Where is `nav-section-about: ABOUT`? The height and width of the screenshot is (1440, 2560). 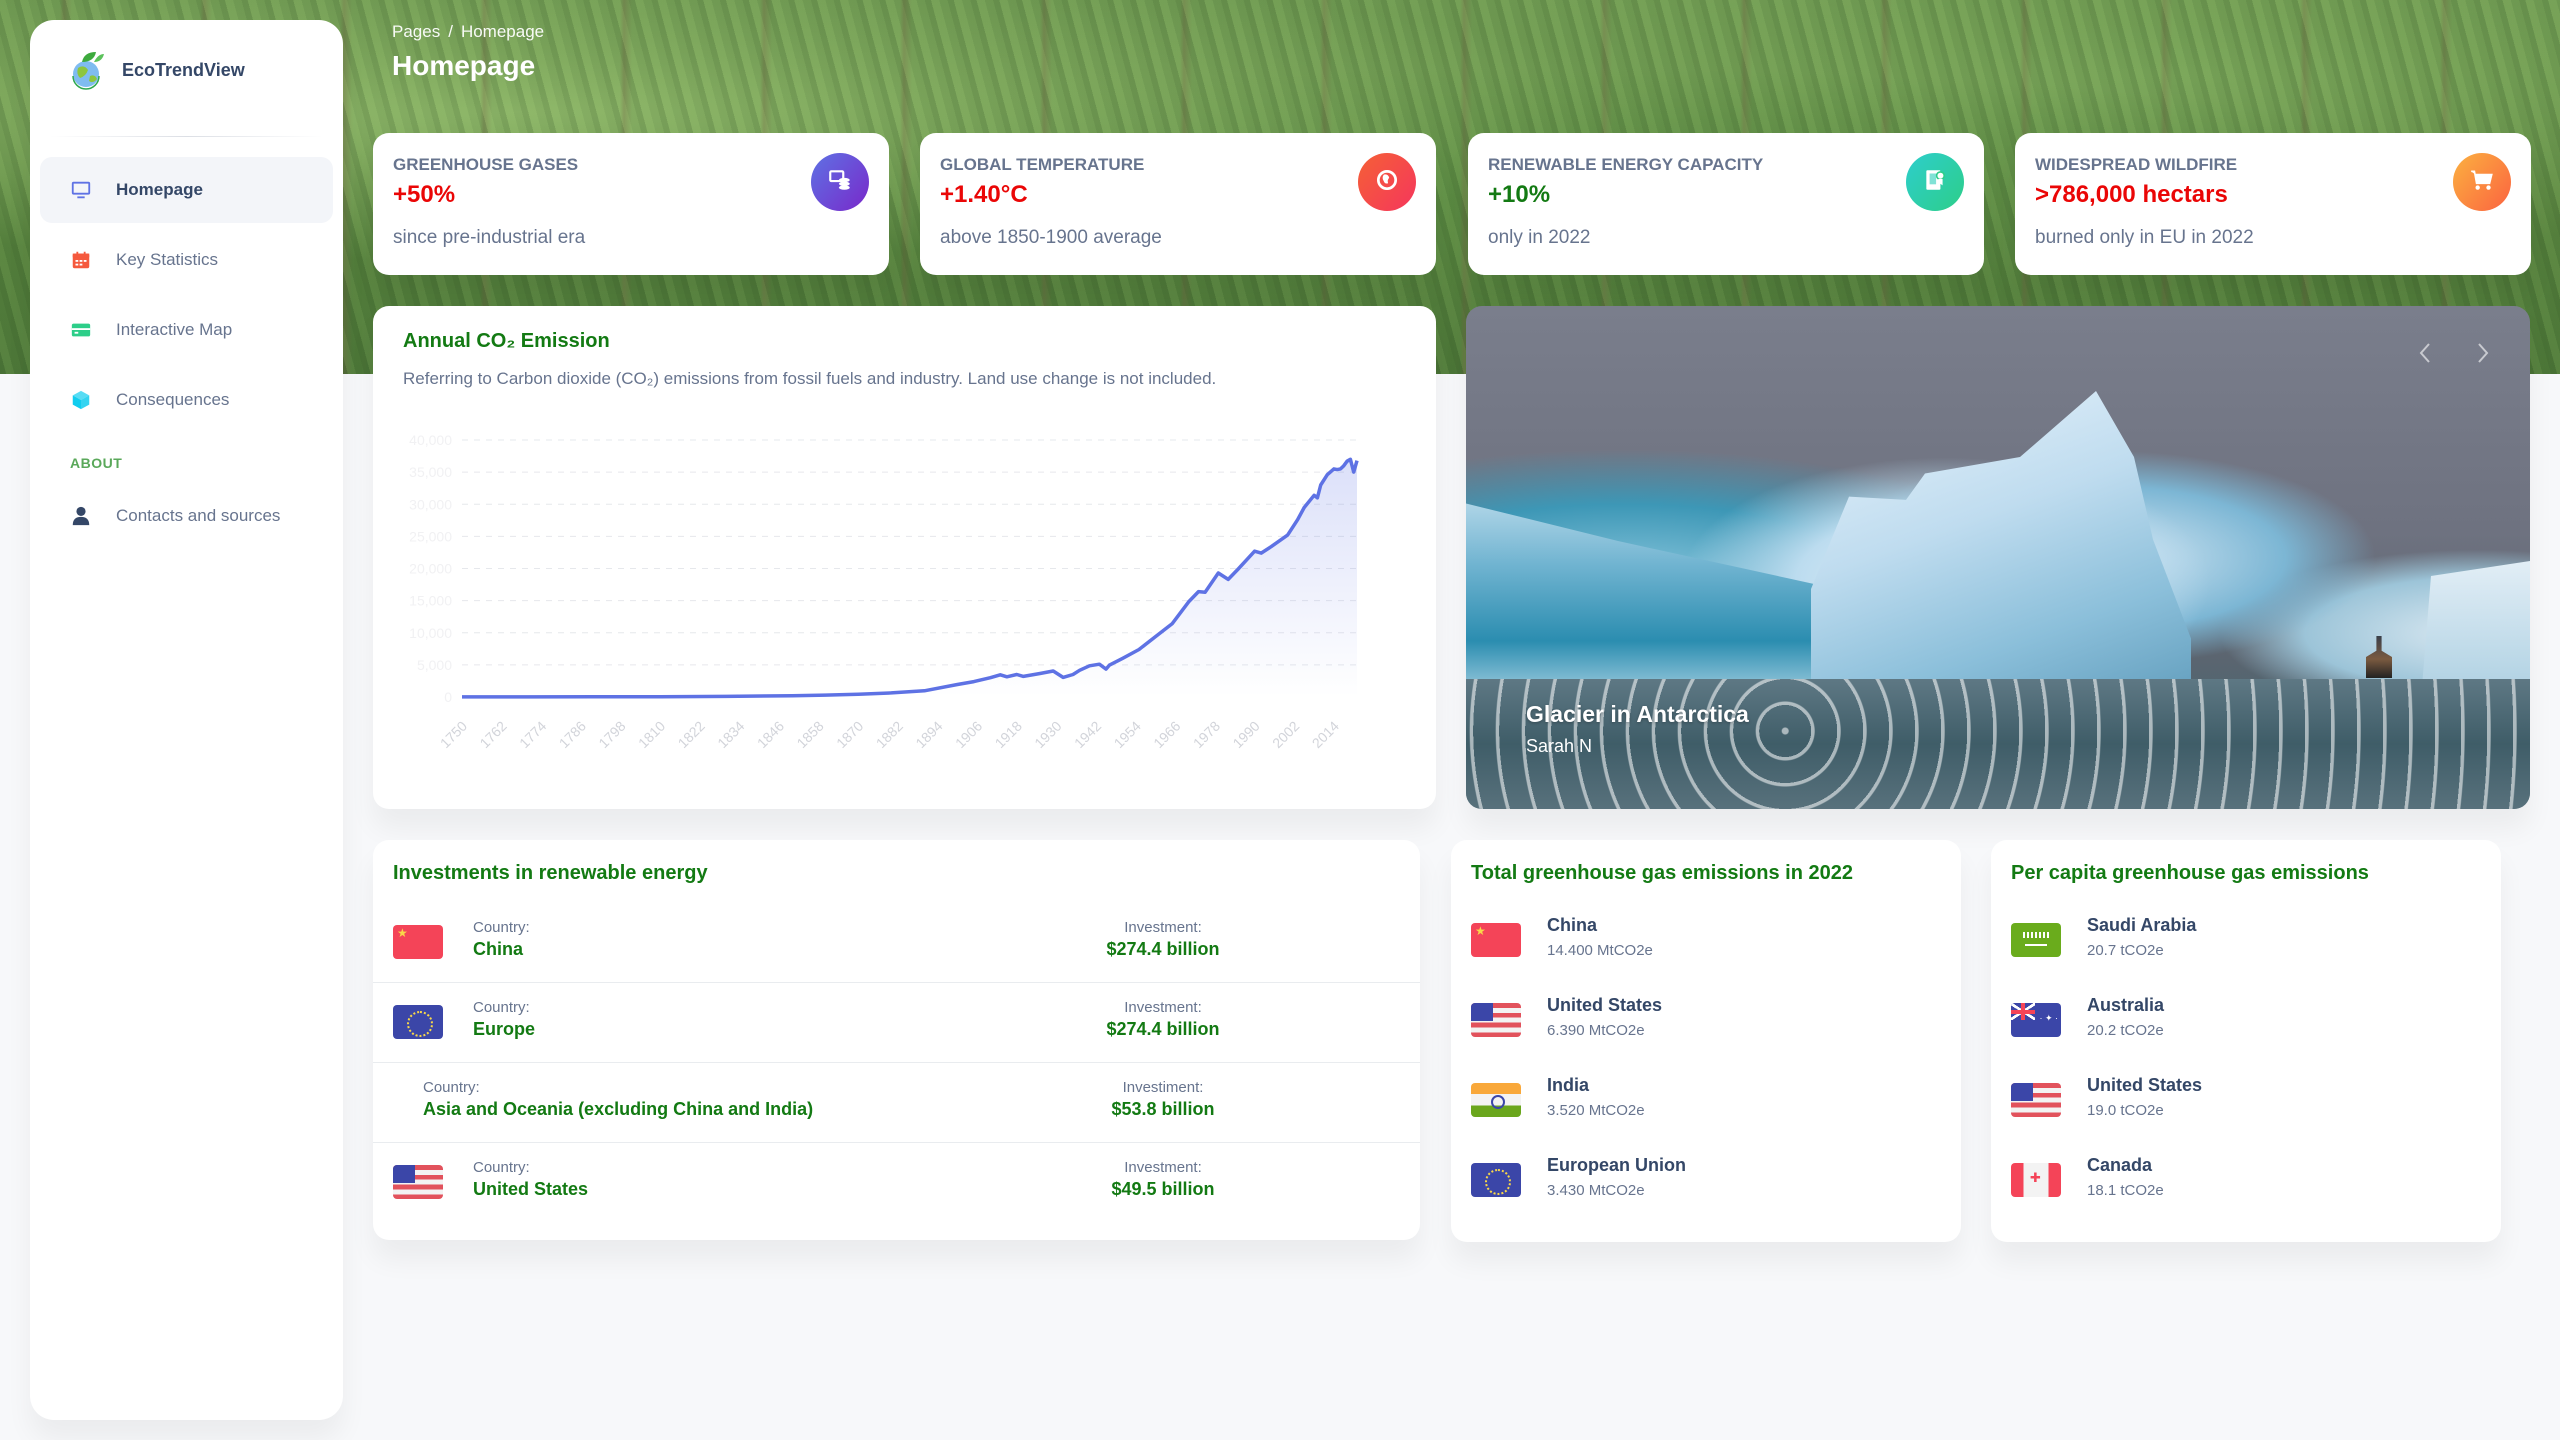 nav-section-about: ABOUT is located at coordinates (96, 463).